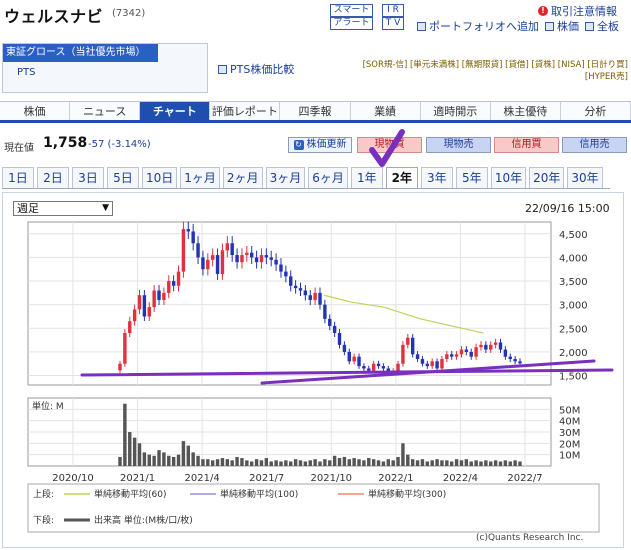 This screenshot has height=550, width=631. I want to click on price-tick-label: 3,500, so click(573, 282).